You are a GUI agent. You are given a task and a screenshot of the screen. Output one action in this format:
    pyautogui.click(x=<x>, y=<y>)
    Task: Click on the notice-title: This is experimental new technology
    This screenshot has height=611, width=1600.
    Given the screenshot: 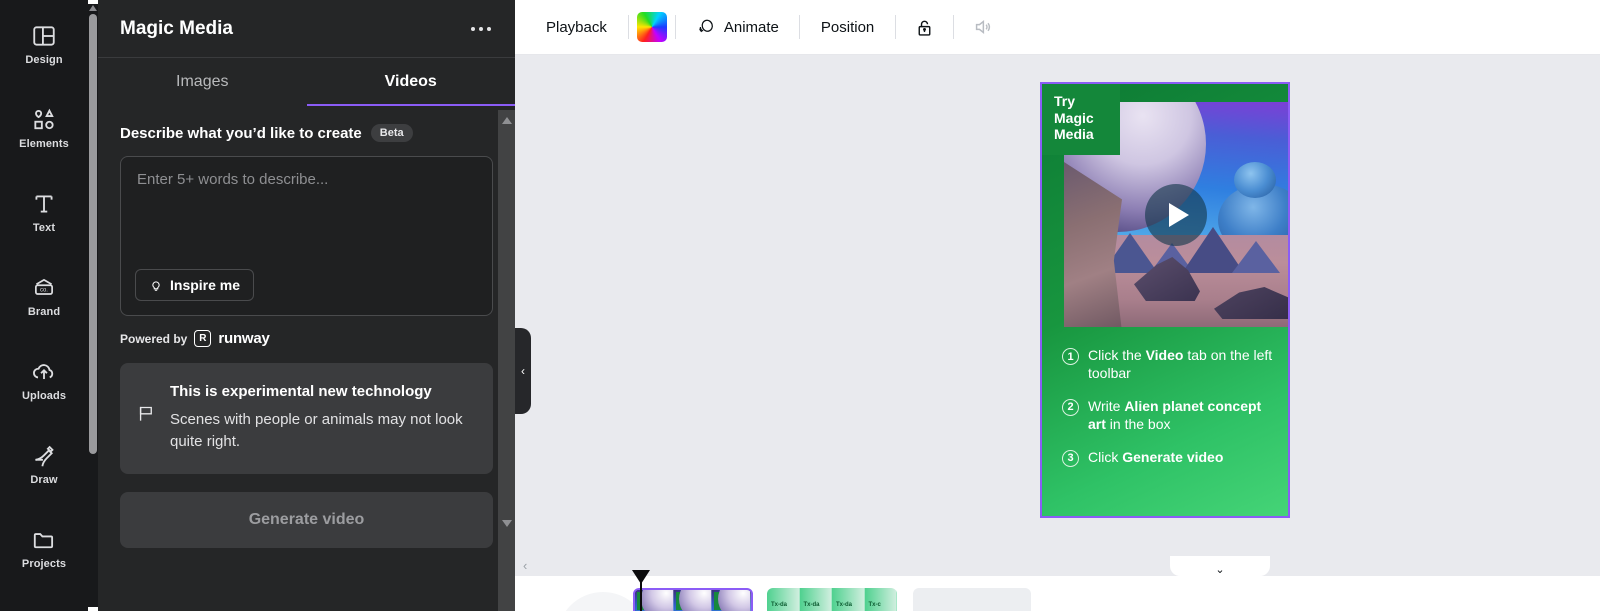 What is the action you would take?
    pyautogui.click(x=301, y=391)
    